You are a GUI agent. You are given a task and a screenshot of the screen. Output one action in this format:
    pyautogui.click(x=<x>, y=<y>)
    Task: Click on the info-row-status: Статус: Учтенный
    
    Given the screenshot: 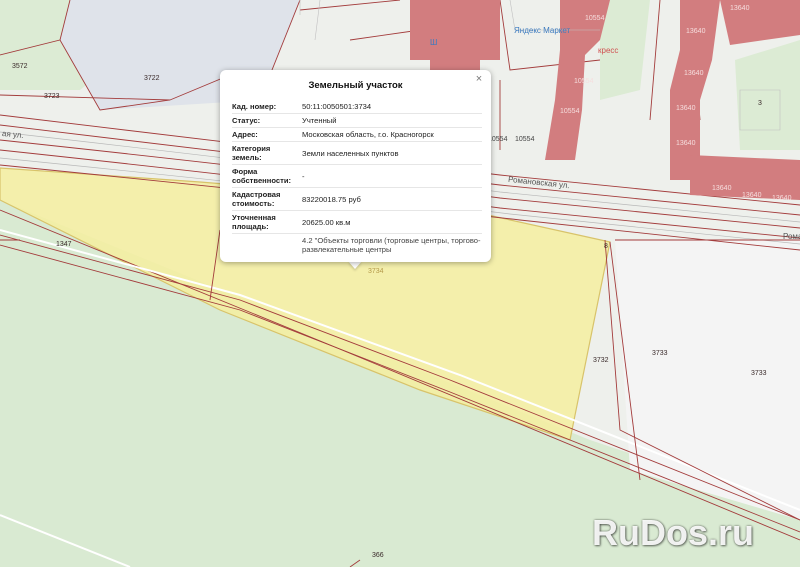 What is the action you would take?
    pyautogui.click(x=357, y=121)
    